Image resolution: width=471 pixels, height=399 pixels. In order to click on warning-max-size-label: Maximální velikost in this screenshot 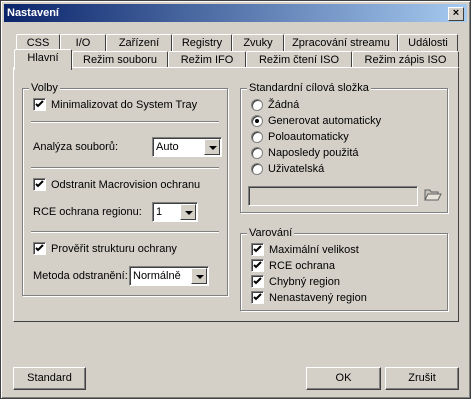, I will do `click(314, 249)`.